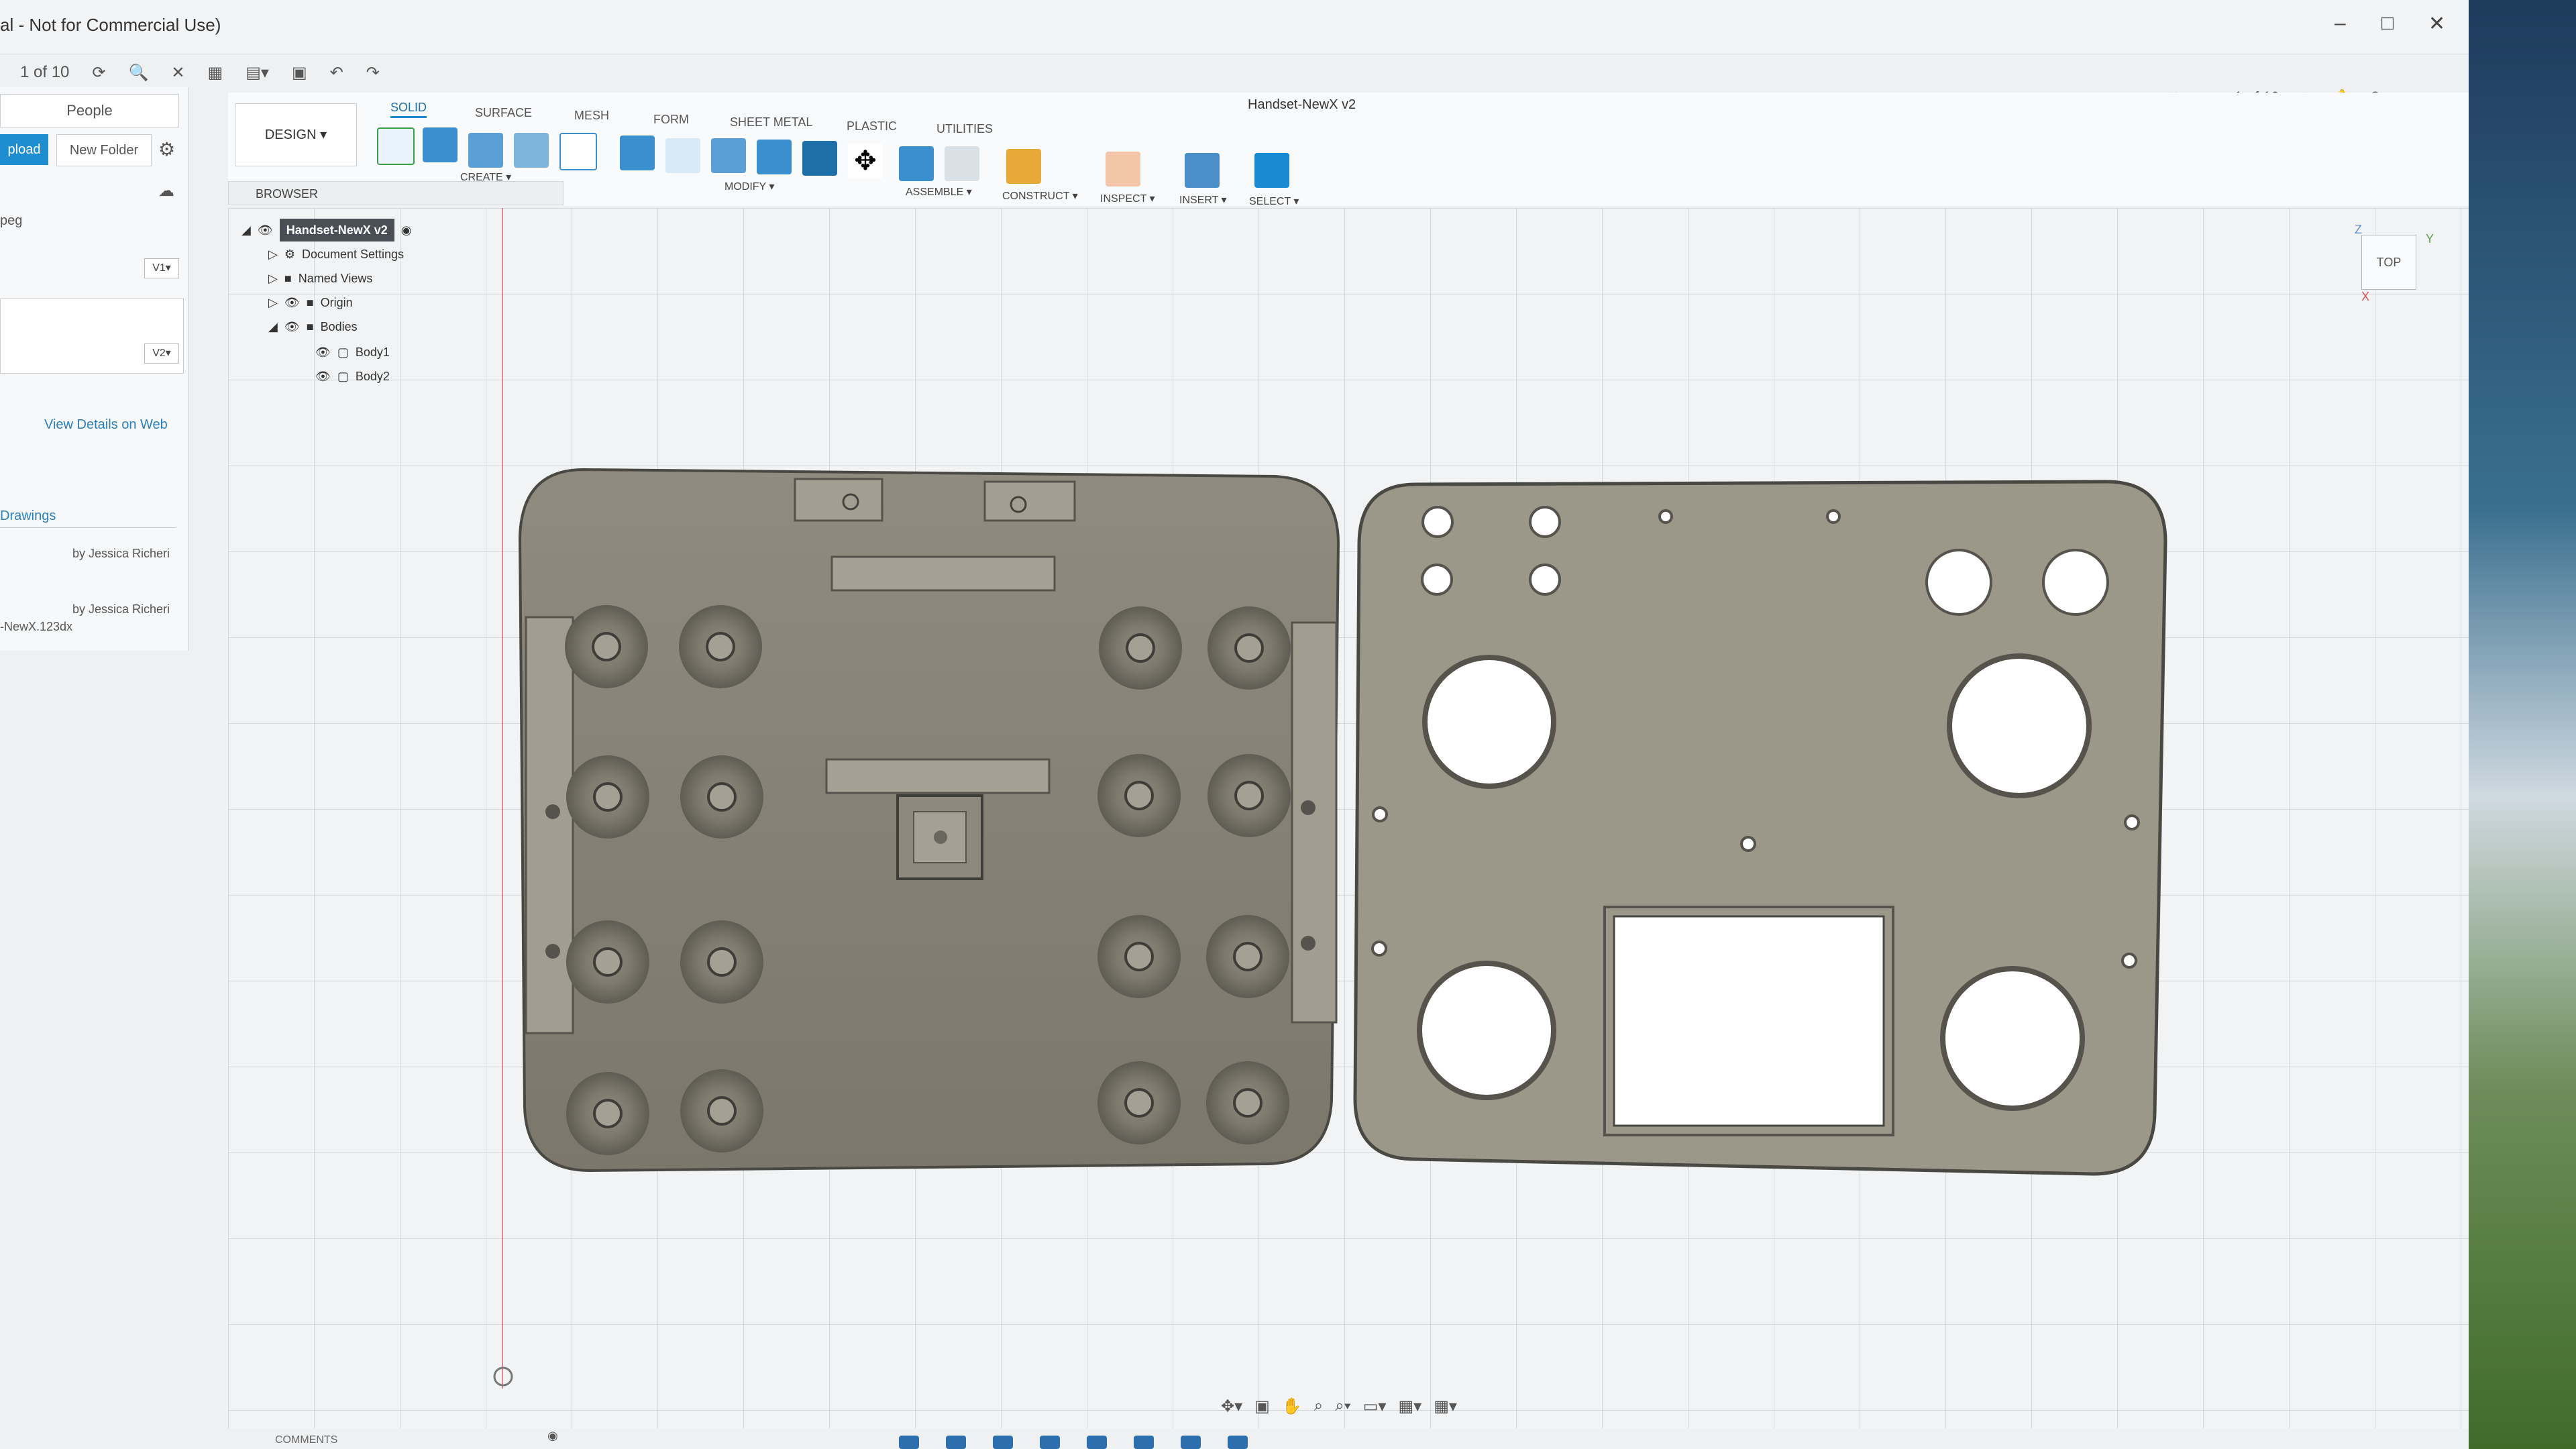 This screenshot has width=2576, height=1449. Describe the element at coordinates (1318, 1406) in the screenshot. I see `zoom-icon: ⌕` at that location.